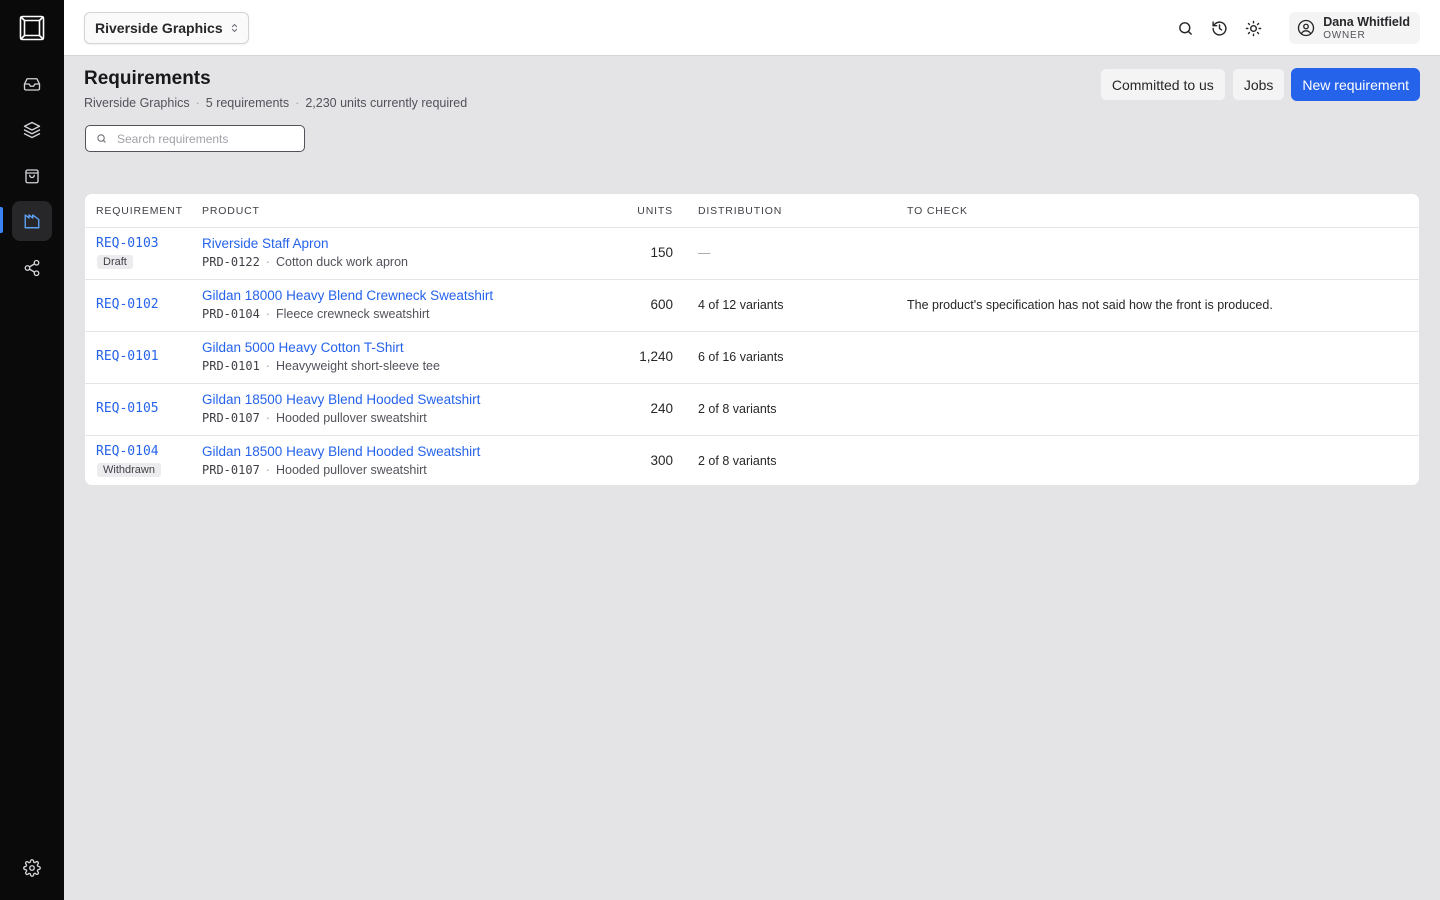 The width and height of the screenshot is (1440, 900). What do you see at coordinates (1344, 35) in the screenshot?
I see `user-role: OWNER` at bounding box center [1344, 35].